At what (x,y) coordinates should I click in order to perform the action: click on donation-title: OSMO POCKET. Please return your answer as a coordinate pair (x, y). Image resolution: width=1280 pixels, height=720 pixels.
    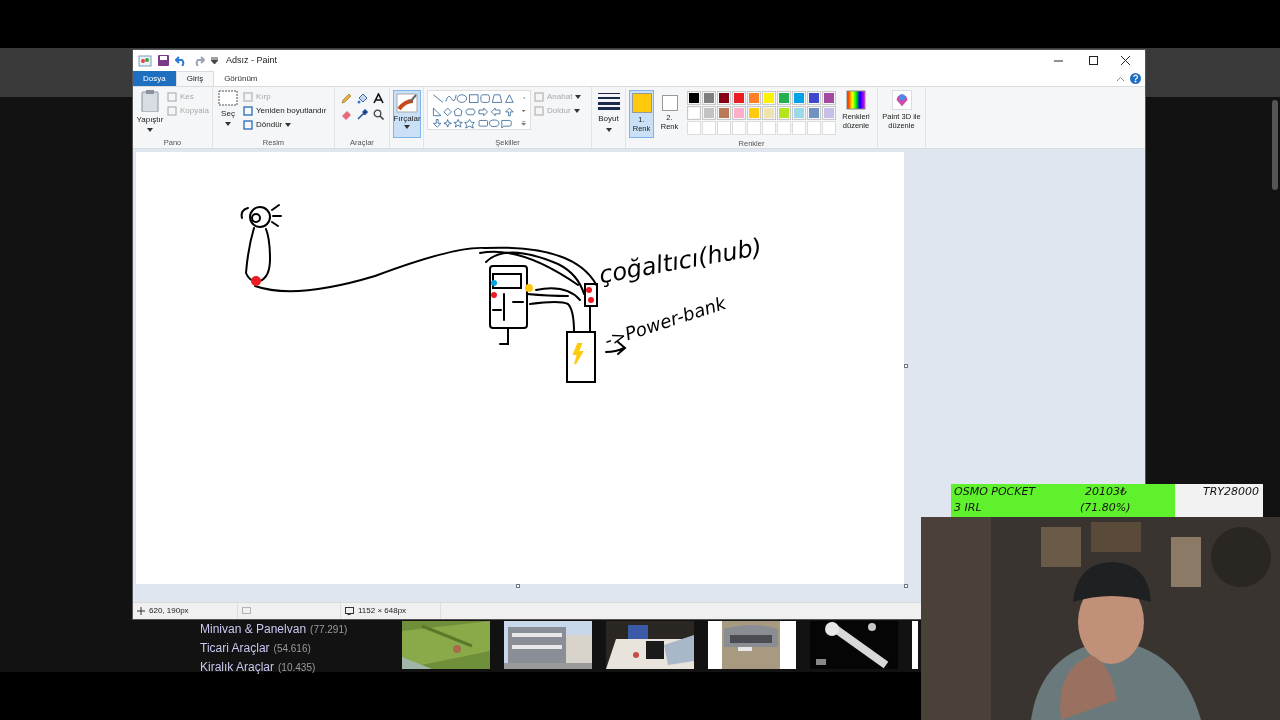
    Looking at the image, I should click on (995, 492).